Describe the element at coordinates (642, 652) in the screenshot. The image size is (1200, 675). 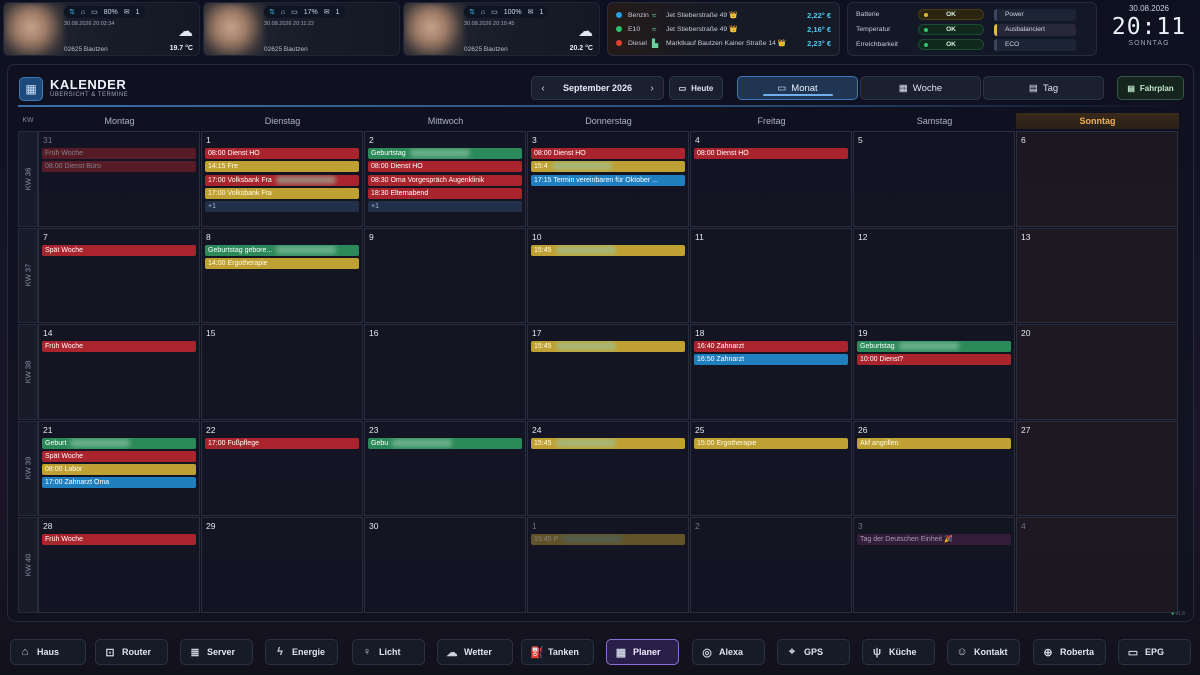
I see `nav-planer: ▦ Planer` at that location.